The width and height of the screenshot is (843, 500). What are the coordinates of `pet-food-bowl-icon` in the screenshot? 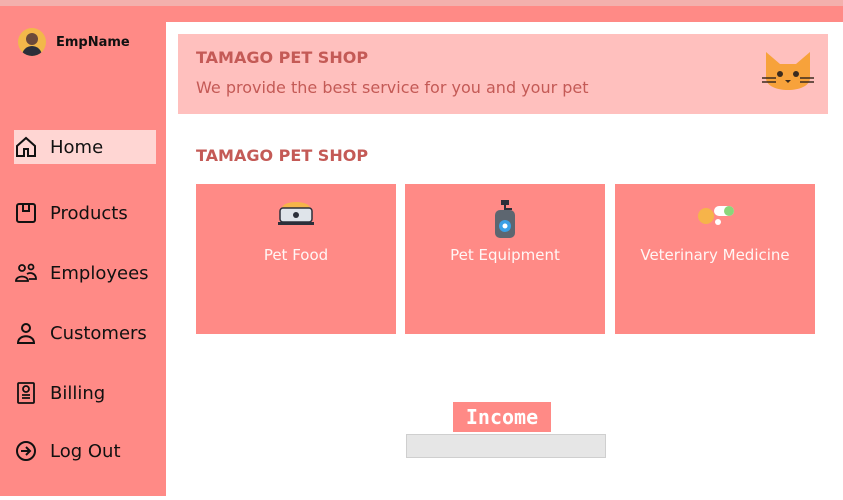 It's located at (296, 213).